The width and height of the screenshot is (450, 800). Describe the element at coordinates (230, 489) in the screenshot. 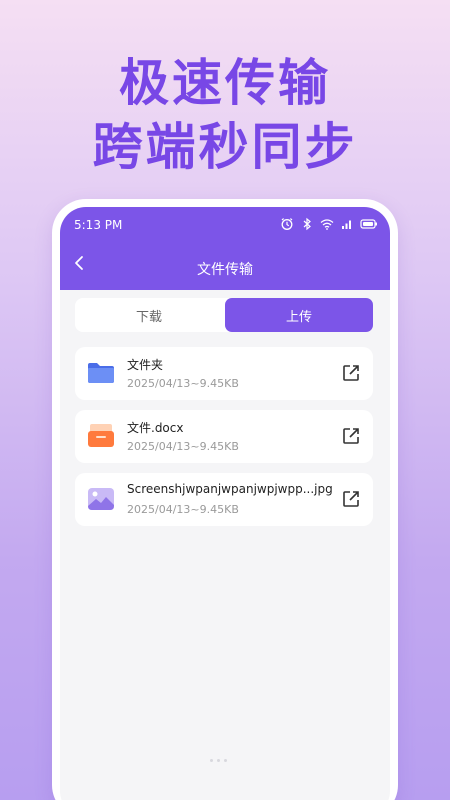

I see `file-name: Screenshjwpanjwpanjwpjwpp...jpg` at that location.